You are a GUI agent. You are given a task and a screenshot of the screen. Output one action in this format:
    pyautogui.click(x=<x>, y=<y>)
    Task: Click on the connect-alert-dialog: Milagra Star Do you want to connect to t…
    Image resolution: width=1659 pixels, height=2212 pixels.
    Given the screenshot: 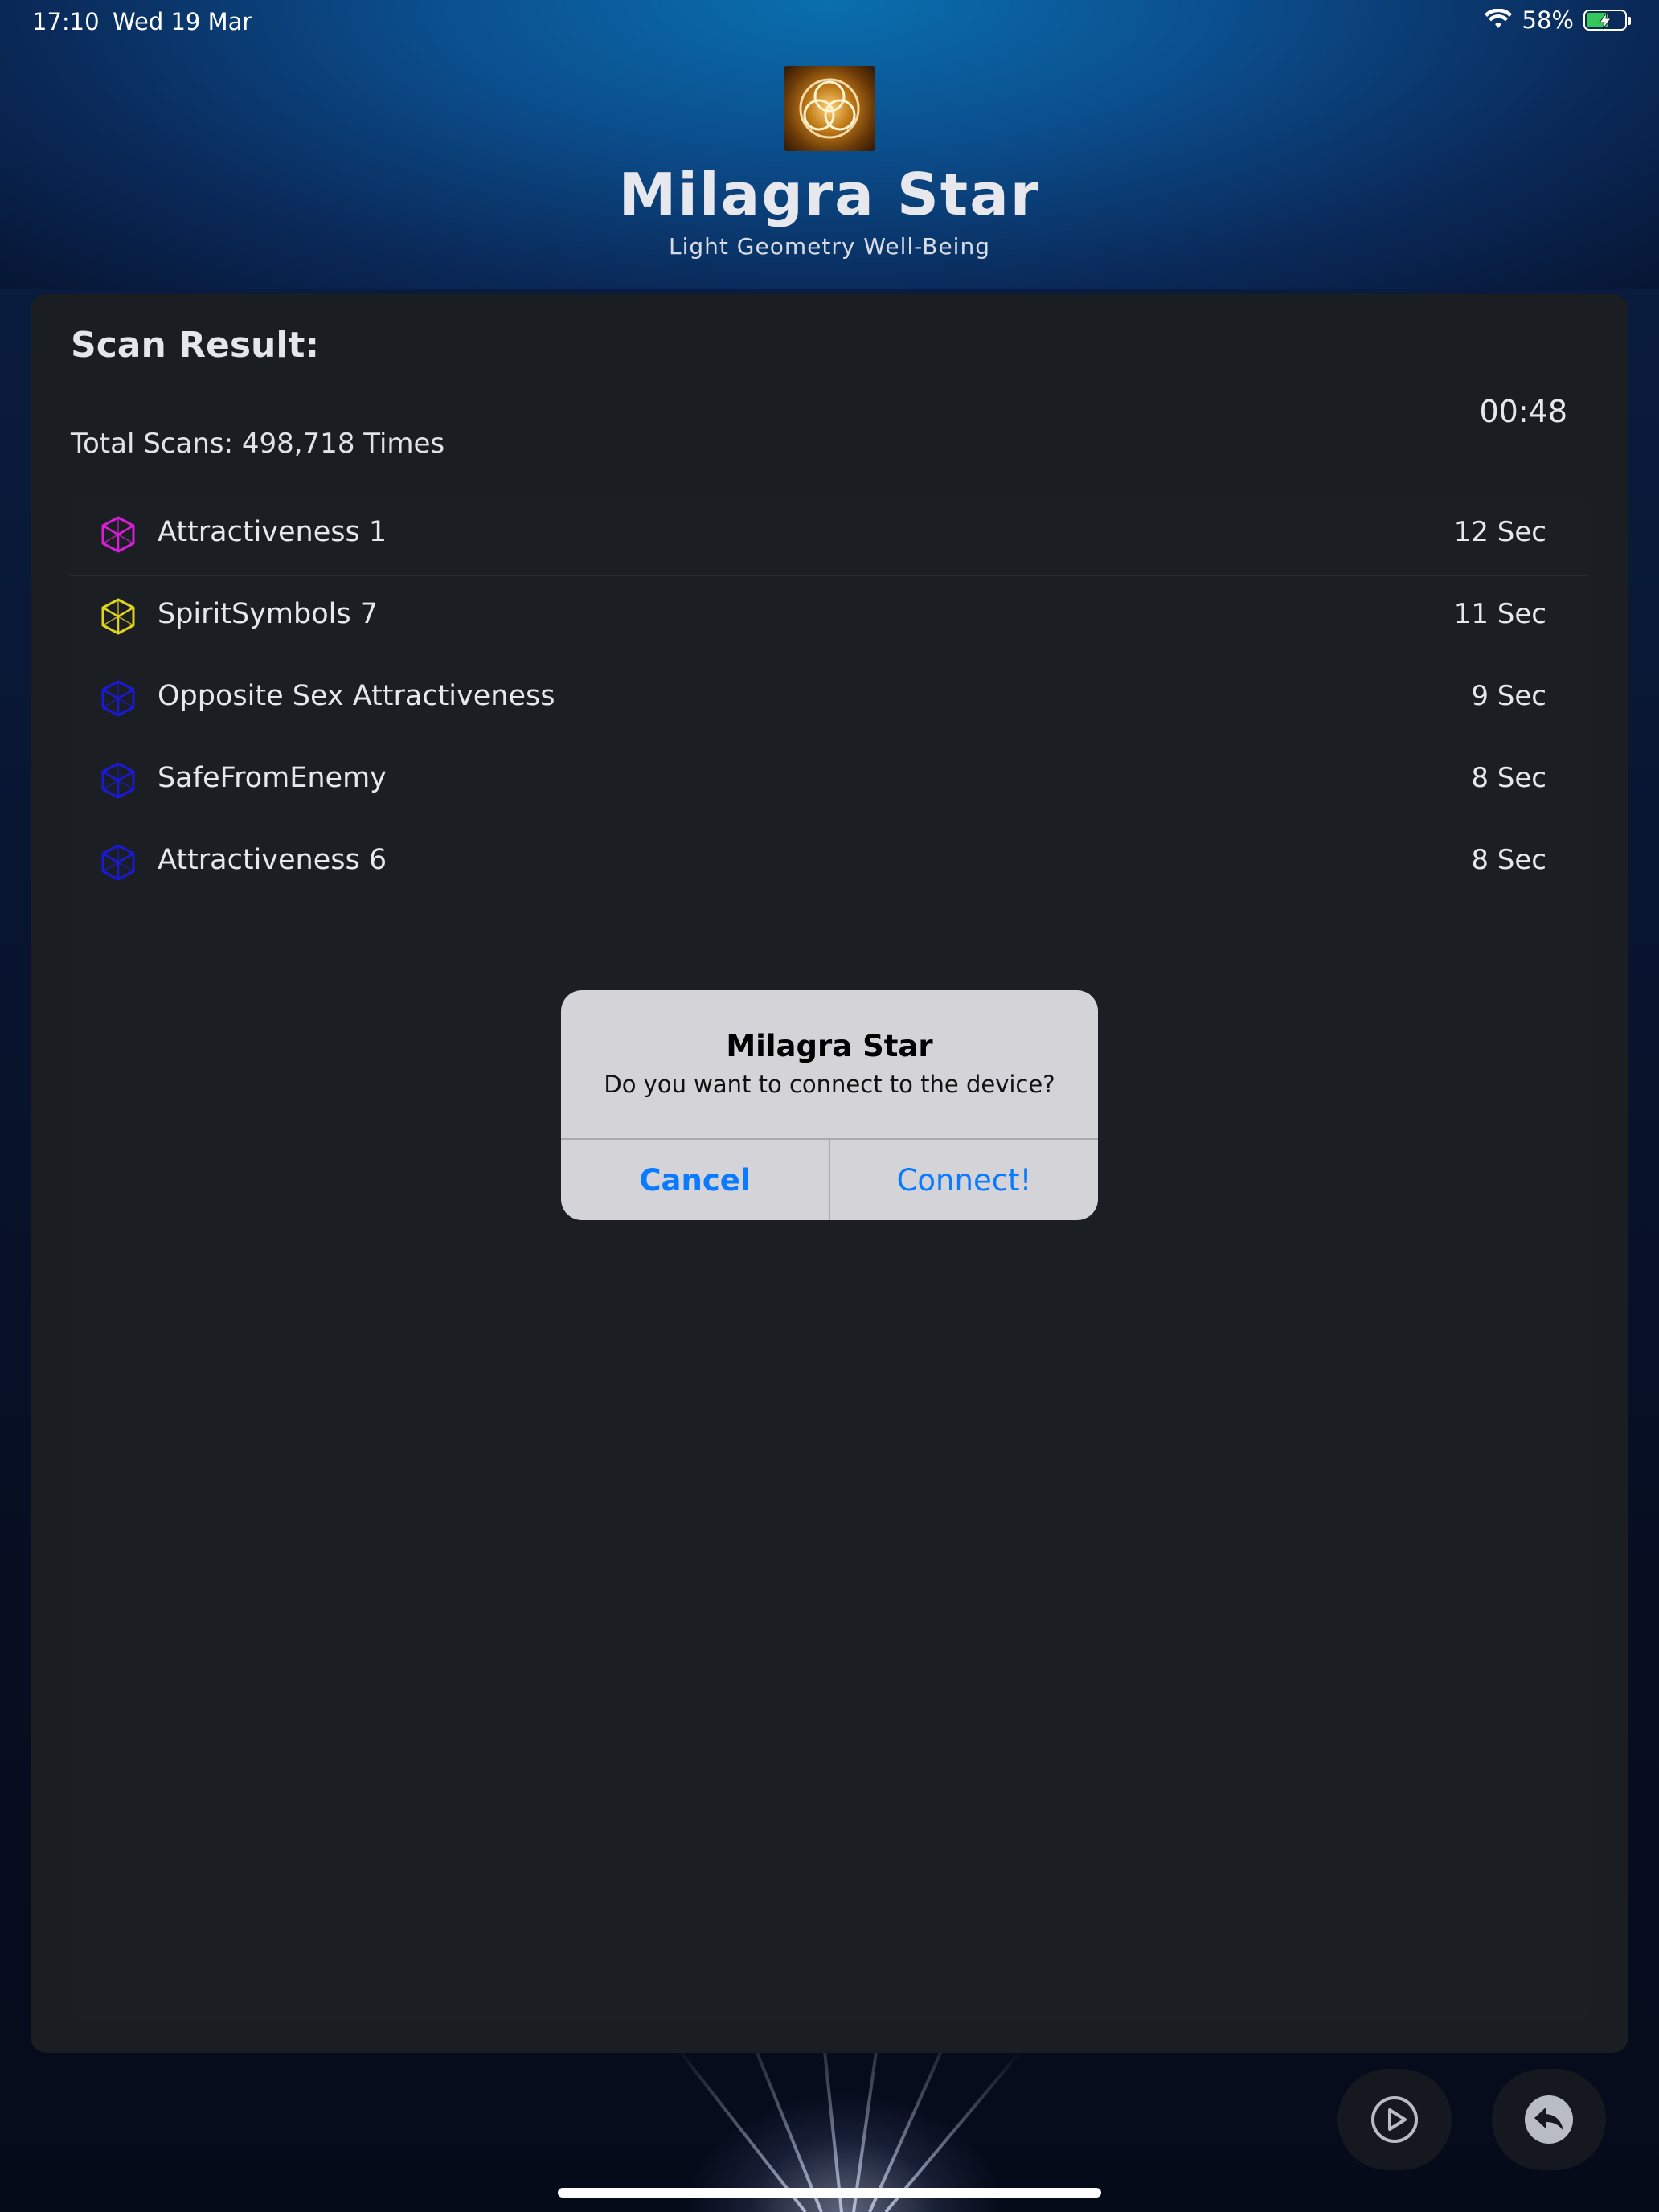 What is the action you would take?
    pyautogui.click(x=829, y=1105)
    